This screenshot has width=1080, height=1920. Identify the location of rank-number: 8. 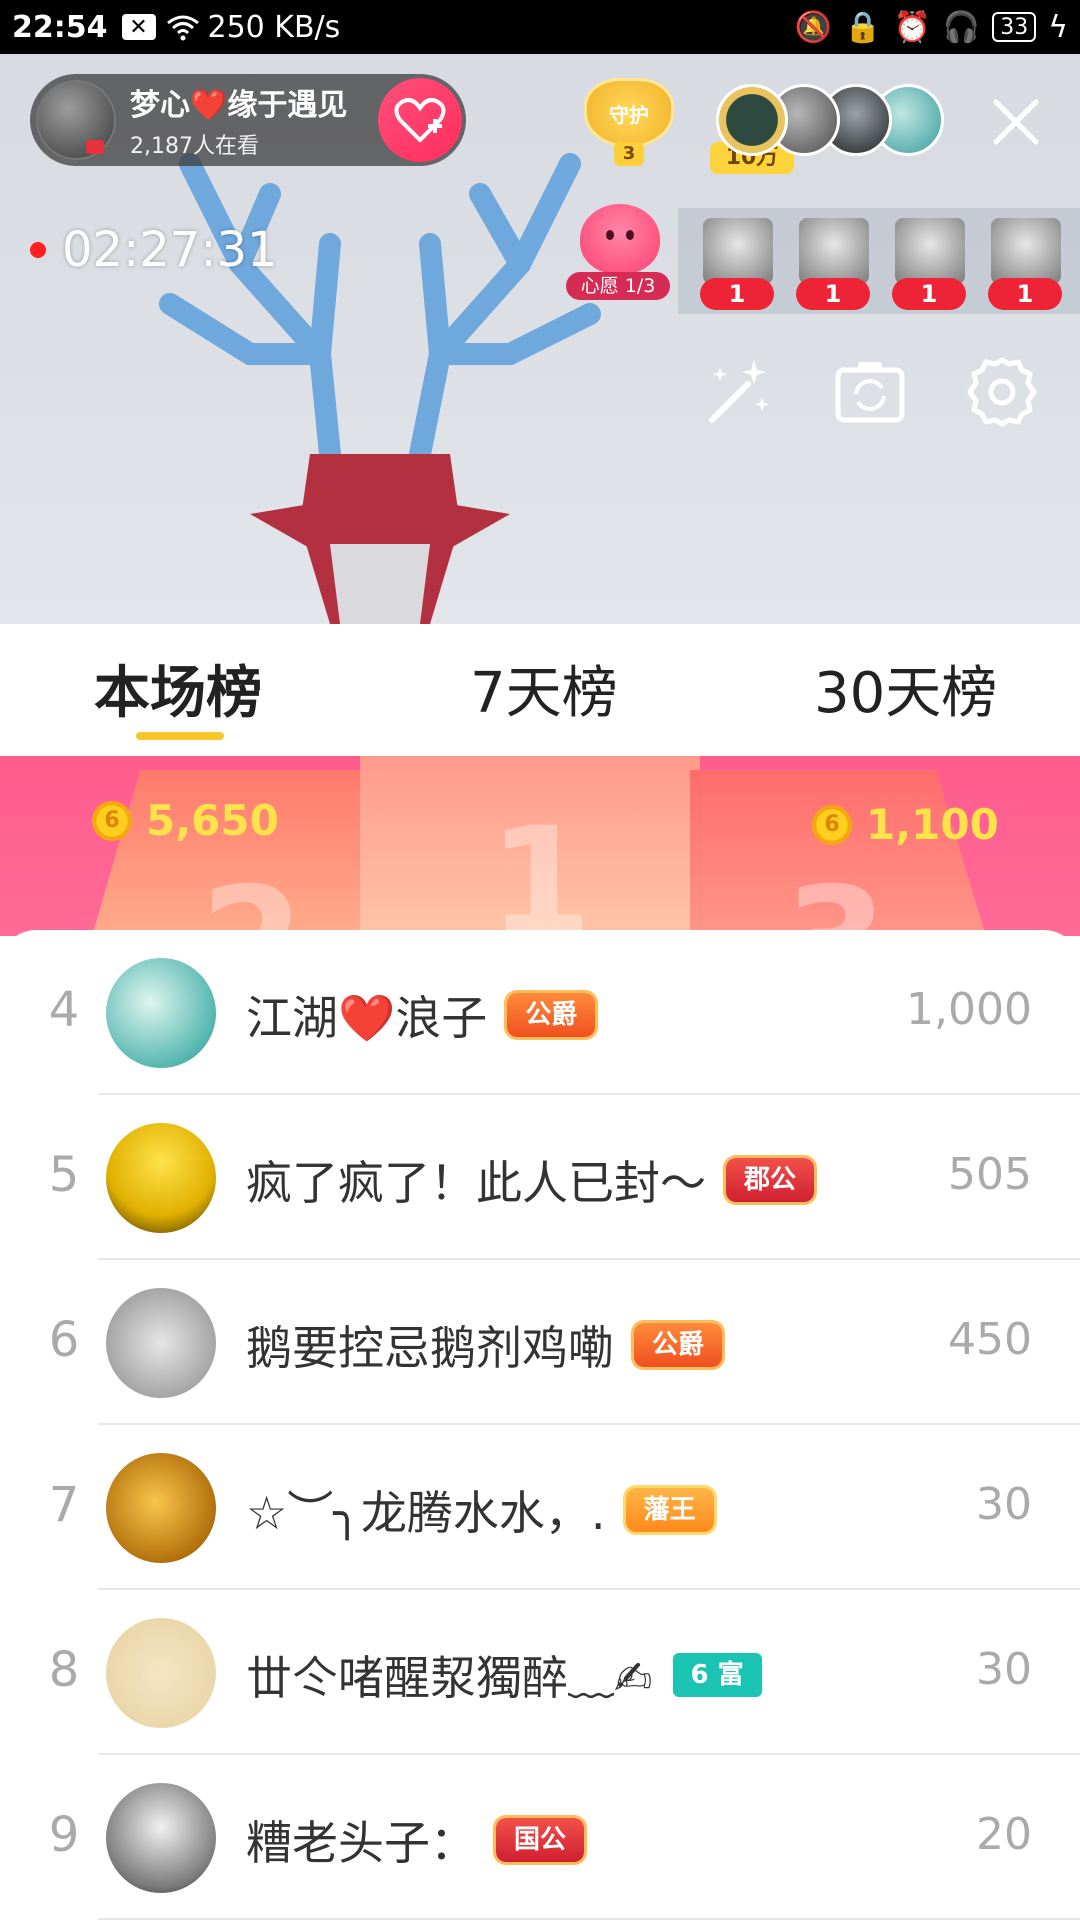
(64, 1670).